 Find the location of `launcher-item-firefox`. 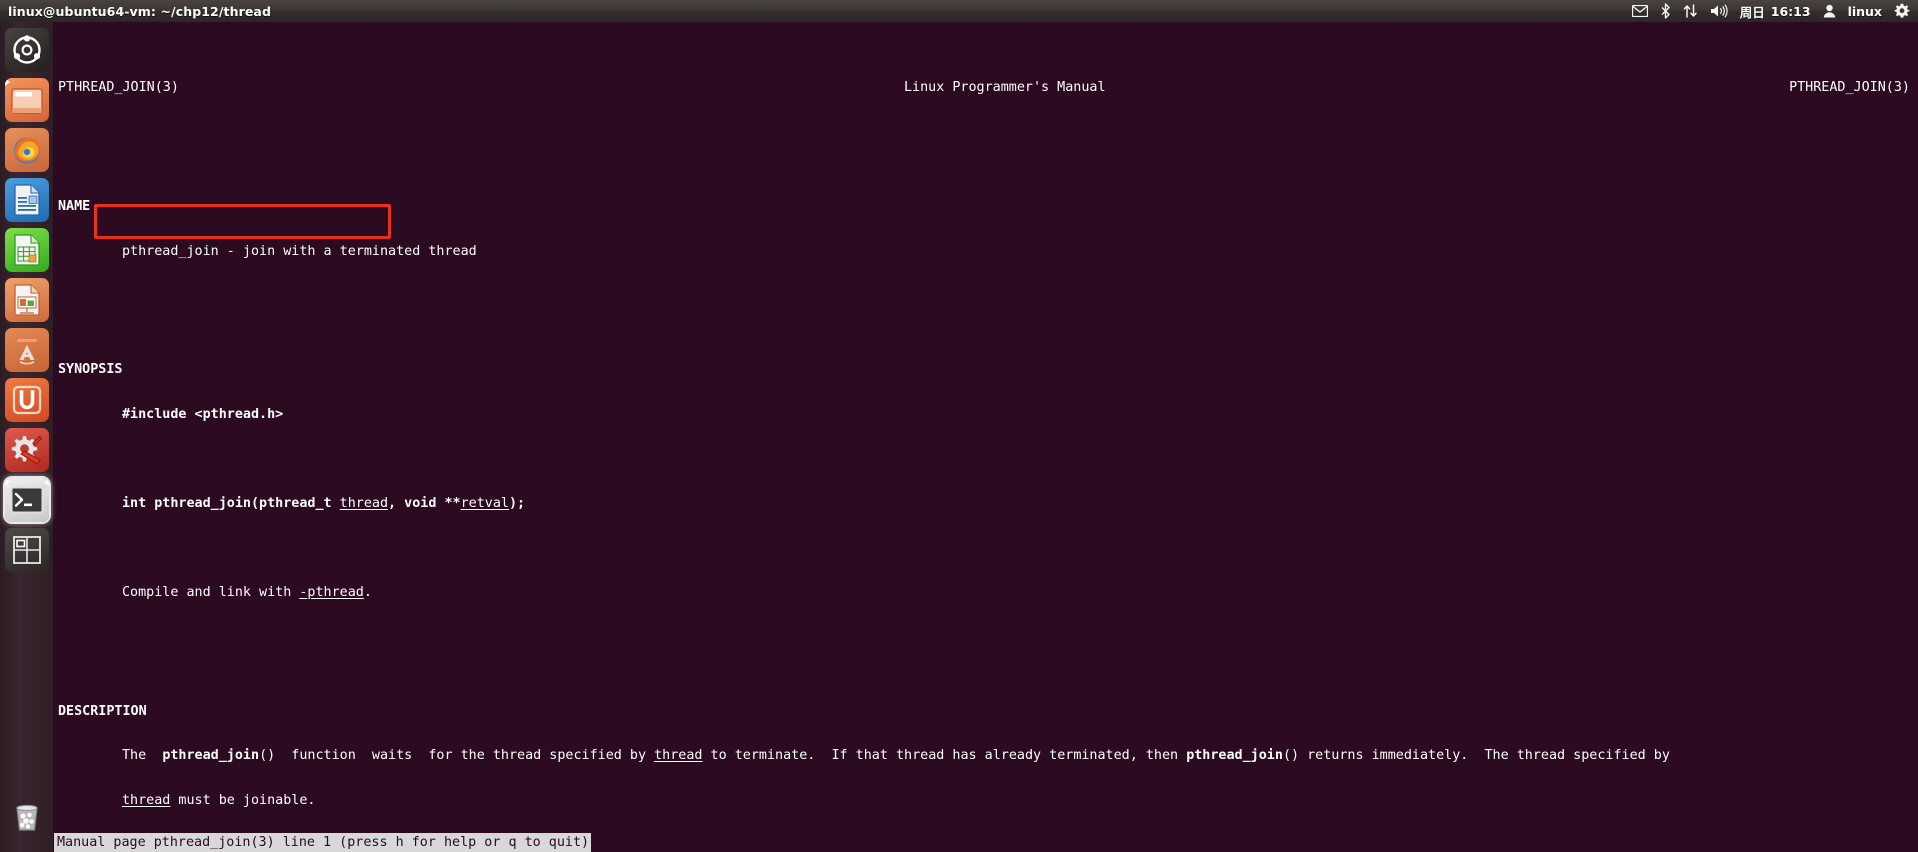

launcher-item-firefox is located at coordinates (27, 150).